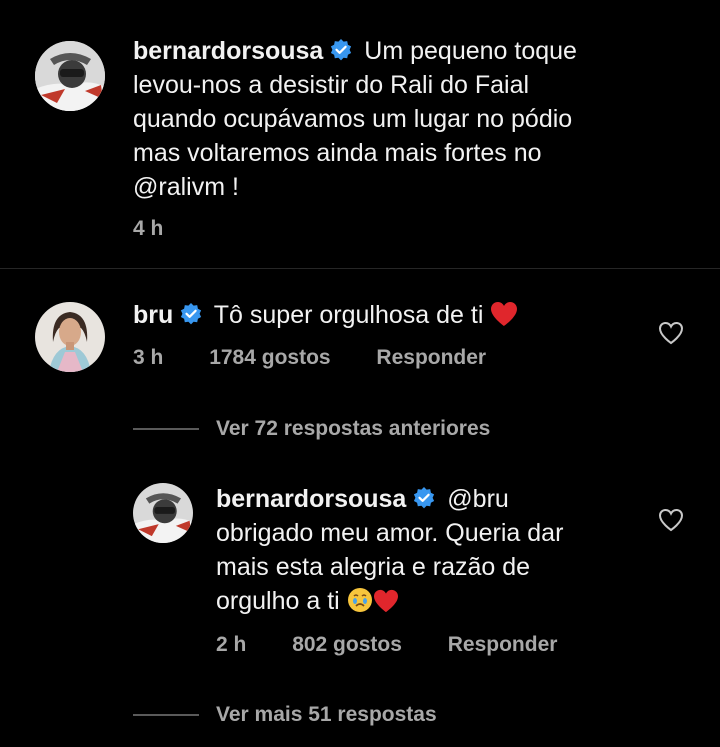  I want to click on caption-text-line: levou-nos a desistir do Rali do Faial, so click(331, 85).